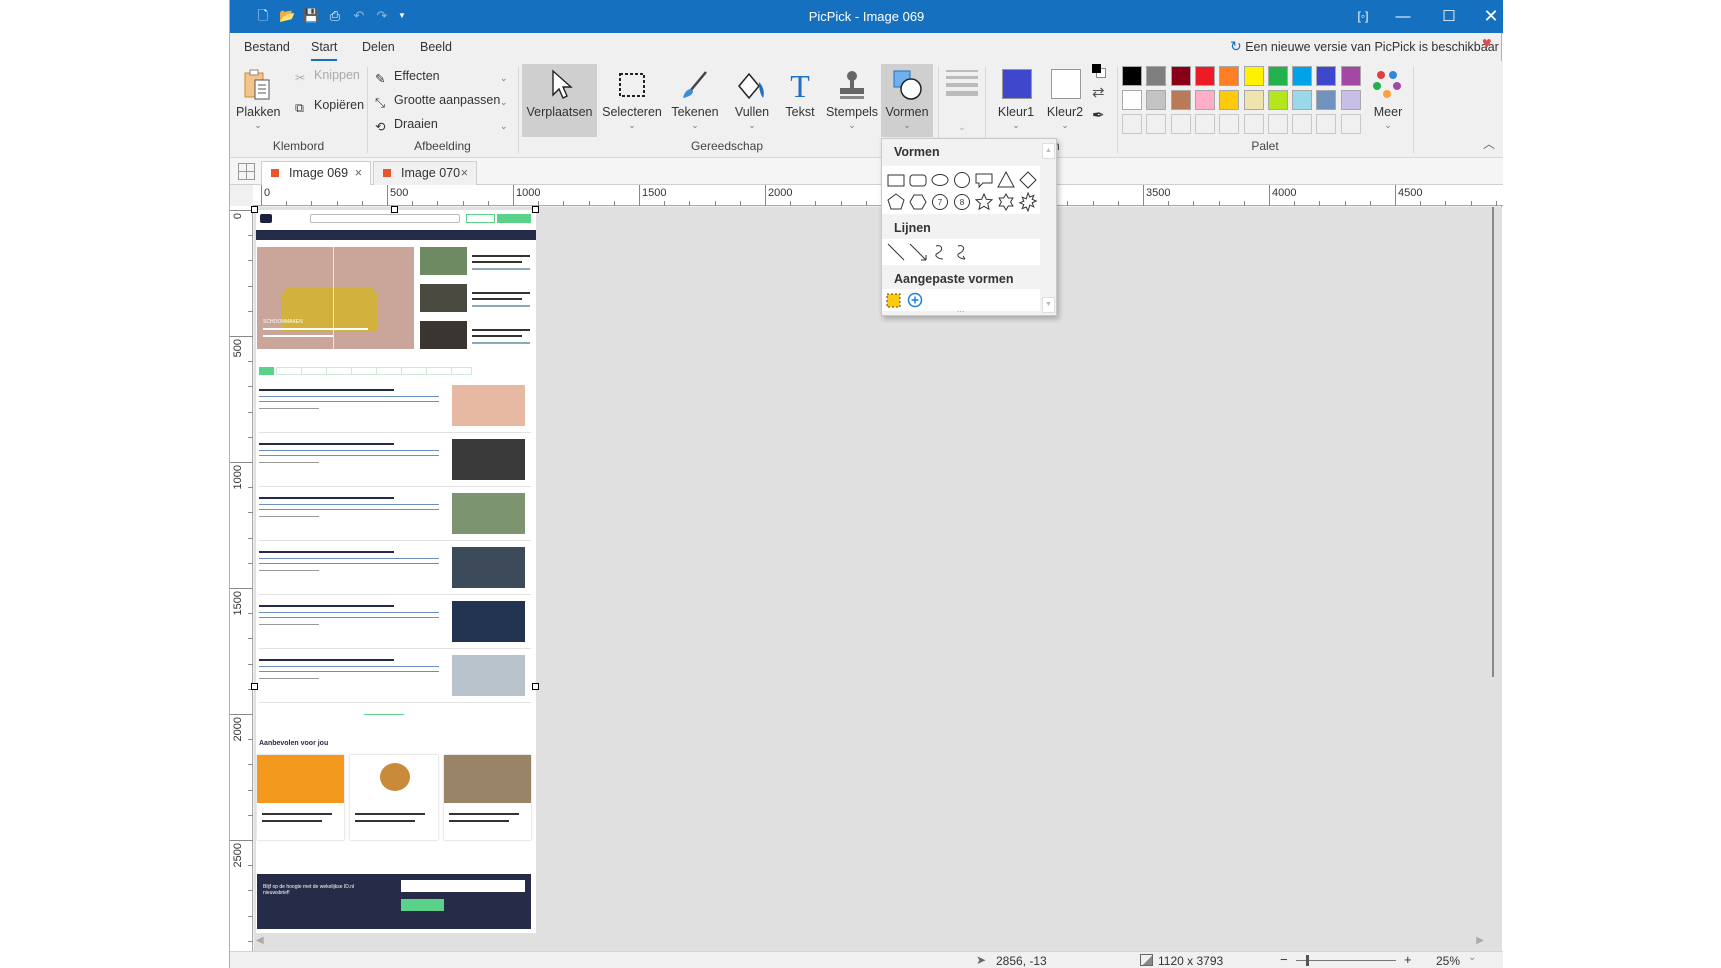  What do you see at coordinates (852, 100) in the screenshot?
I see `tool-stempels: Stempels ⌄` at bounding box center [852, 100].